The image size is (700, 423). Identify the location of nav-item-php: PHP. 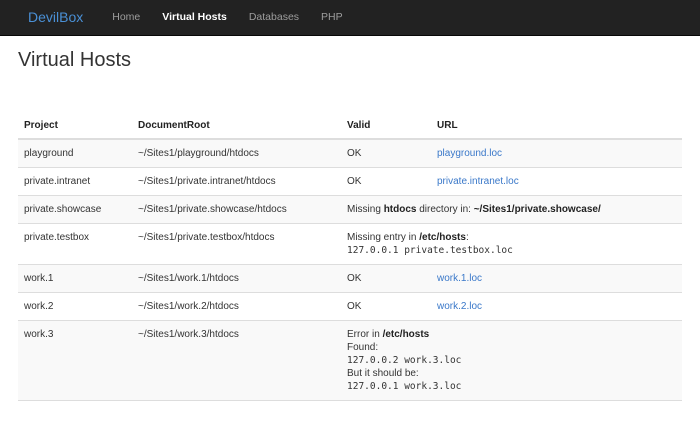
(332, 17).